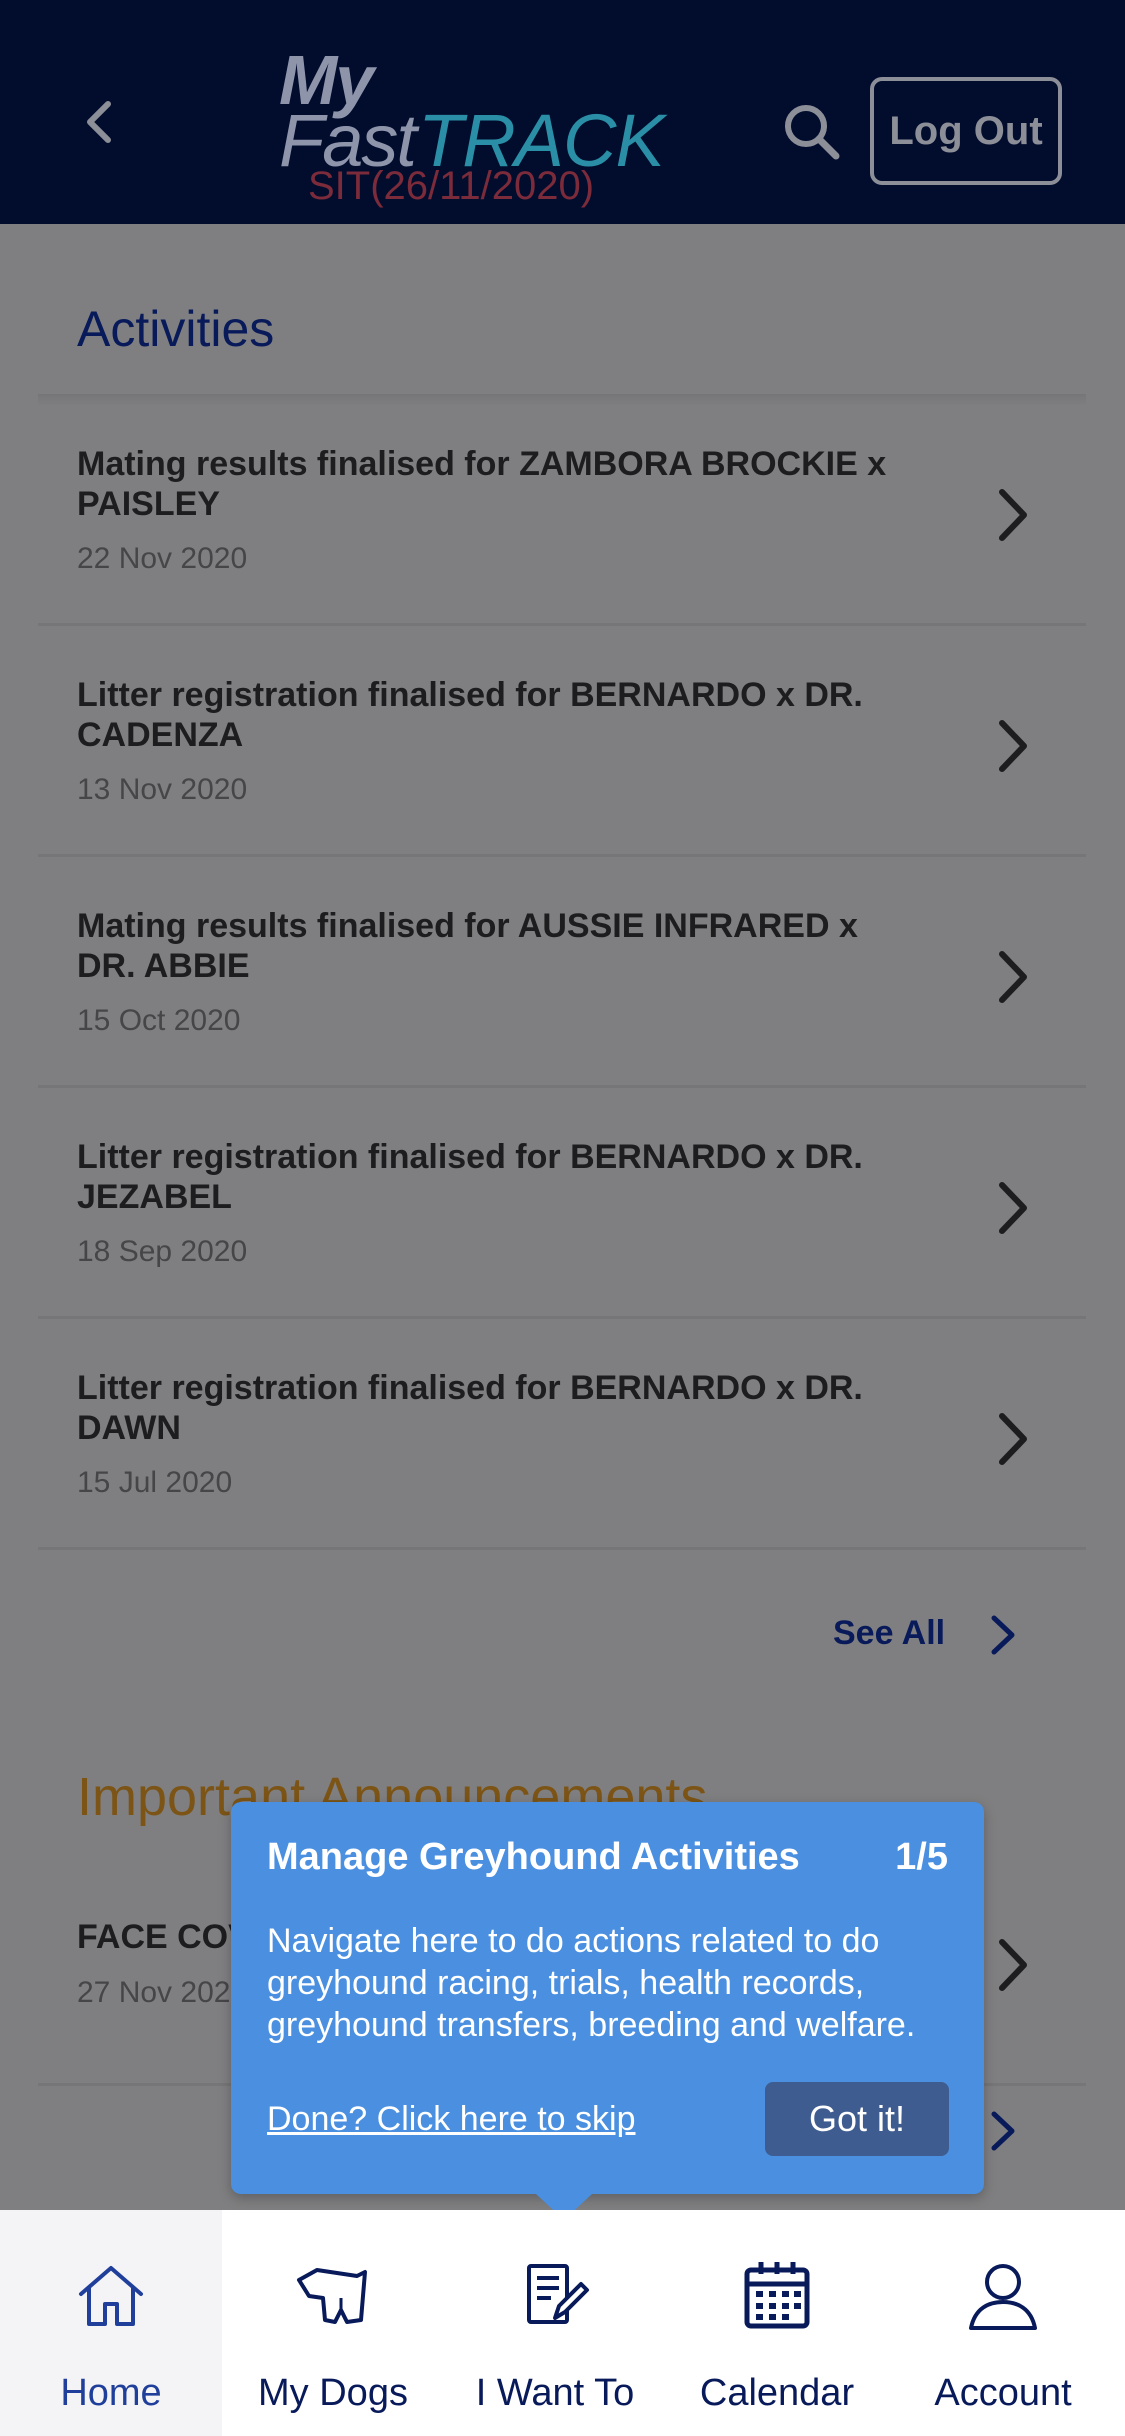  Describe the element at coordinates (777, 2295) in the screenshot. I see `calendar-icon` at that location.